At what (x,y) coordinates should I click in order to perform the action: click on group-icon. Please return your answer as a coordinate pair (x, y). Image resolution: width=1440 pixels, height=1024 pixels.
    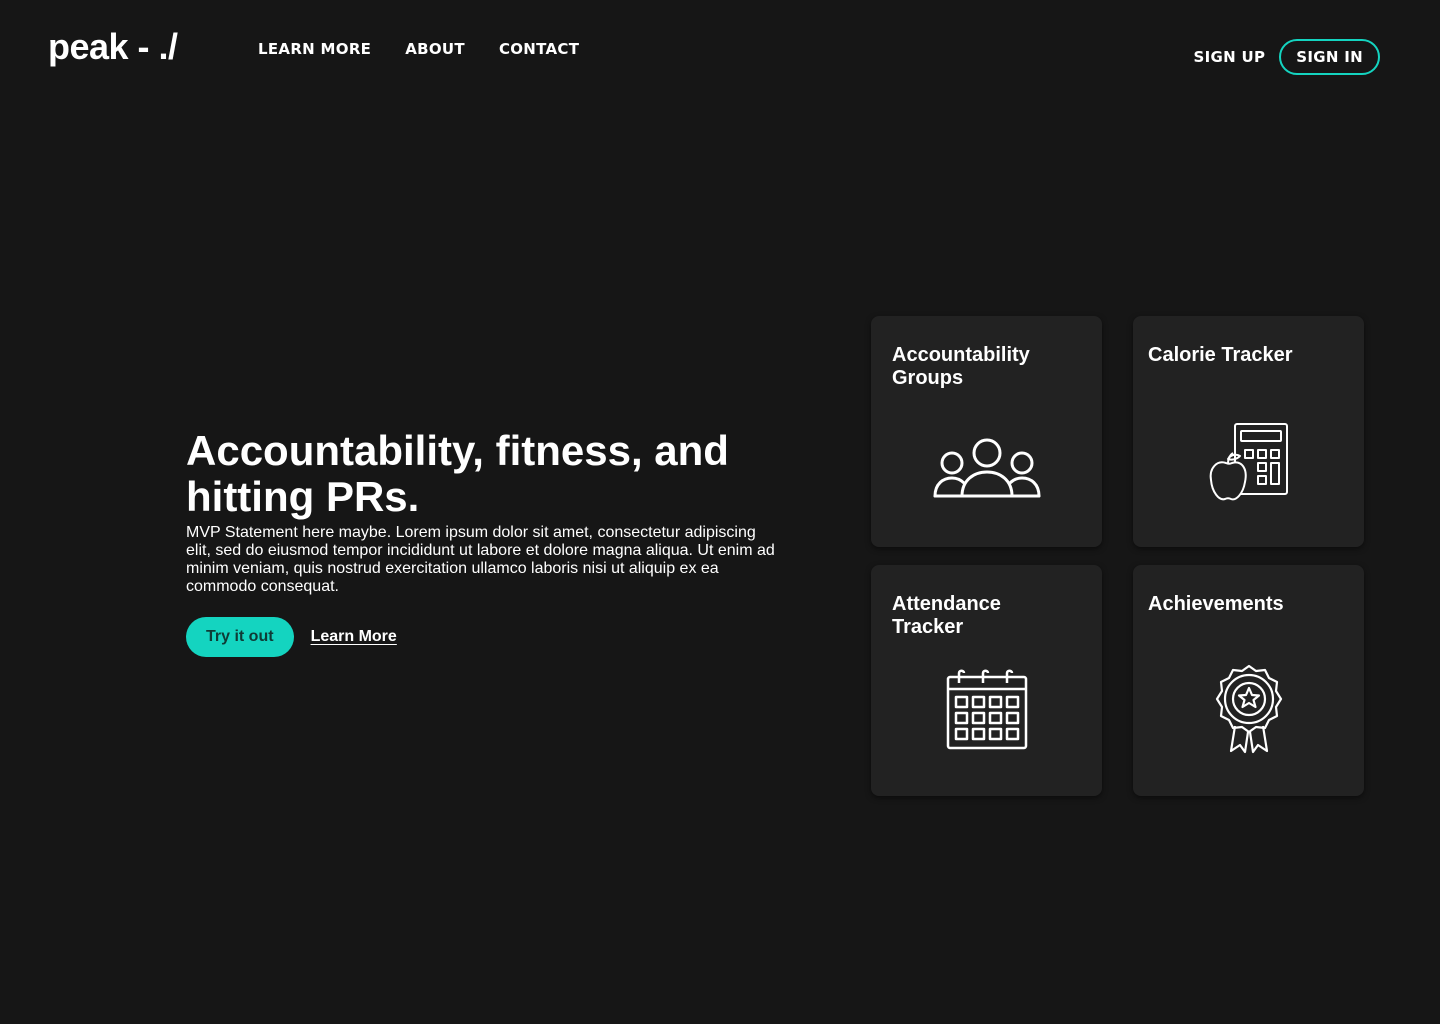
    Looking at the image, I should click on (986, 468).